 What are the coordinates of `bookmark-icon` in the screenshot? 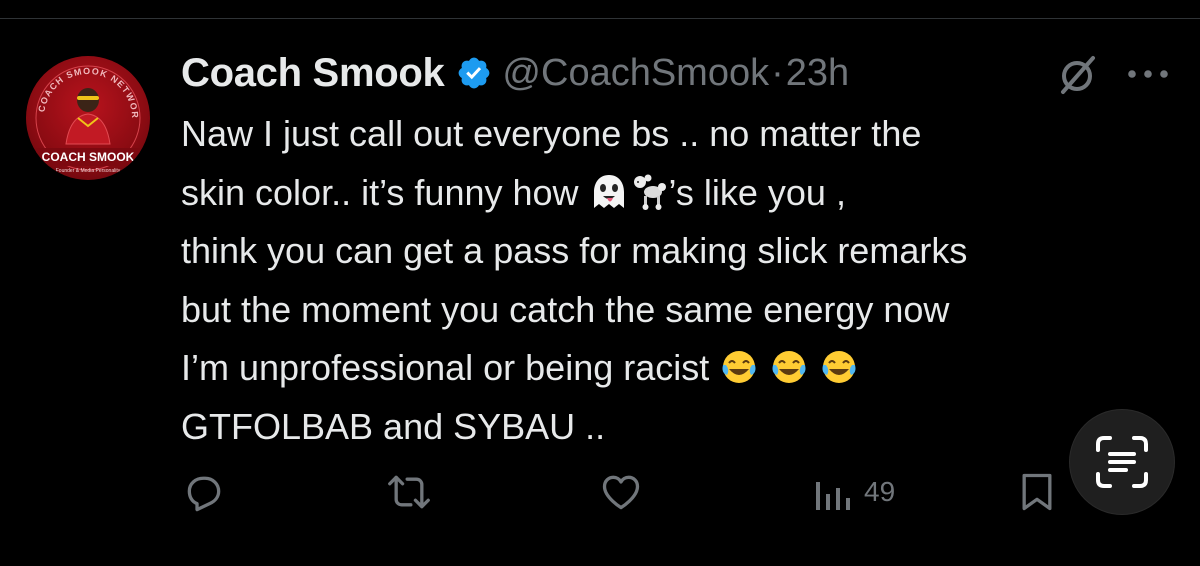 It's located at (1037, 492).